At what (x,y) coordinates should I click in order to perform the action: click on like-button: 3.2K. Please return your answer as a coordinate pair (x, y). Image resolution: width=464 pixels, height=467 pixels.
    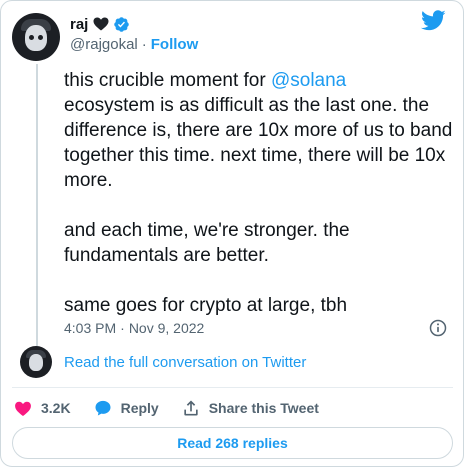
    Looking at the image, I should click on (42, 408).